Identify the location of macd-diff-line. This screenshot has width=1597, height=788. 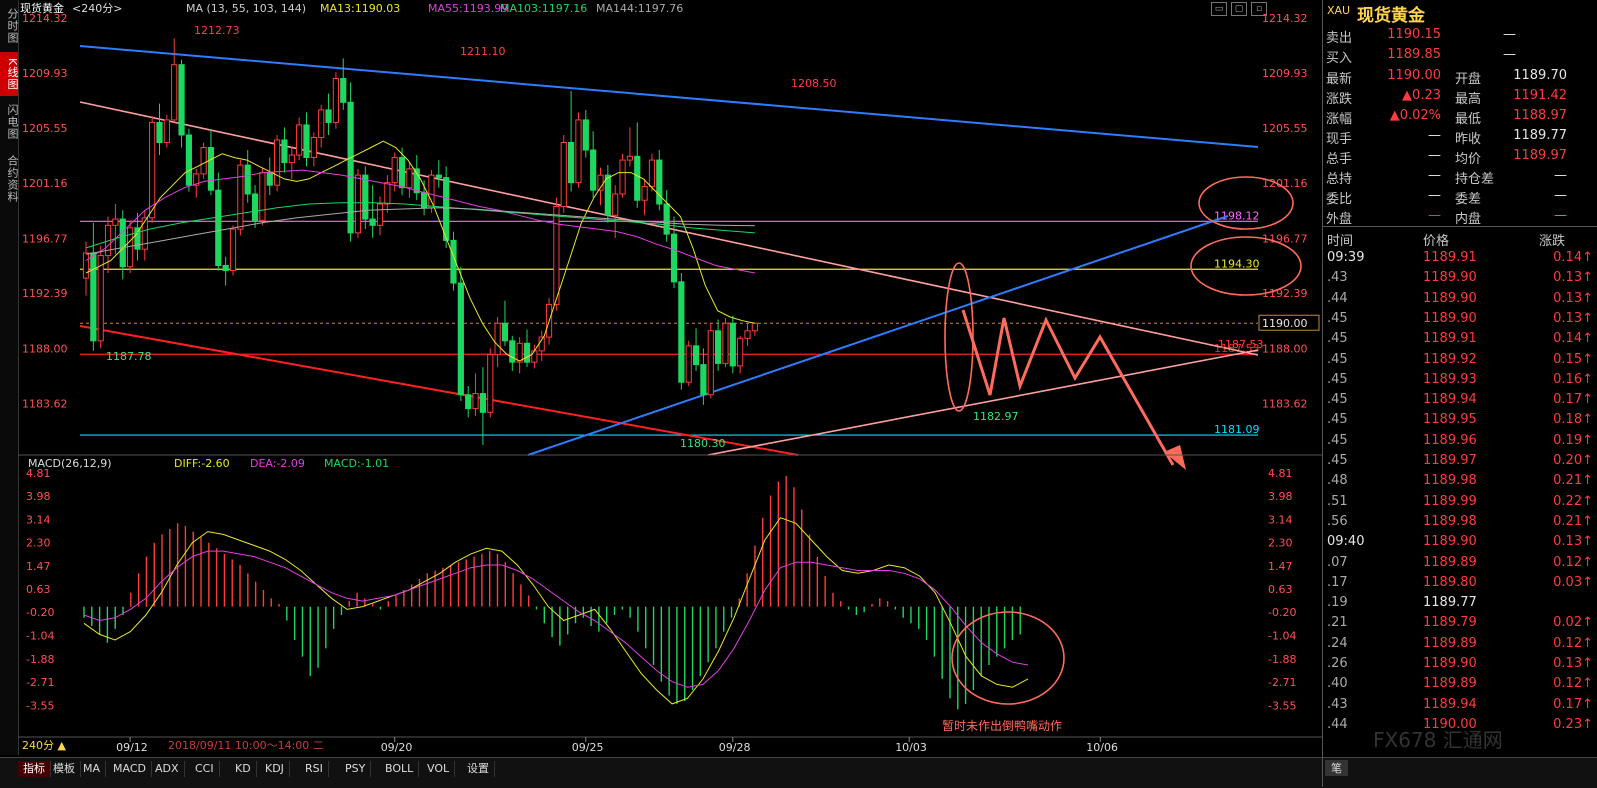
(556, 611).